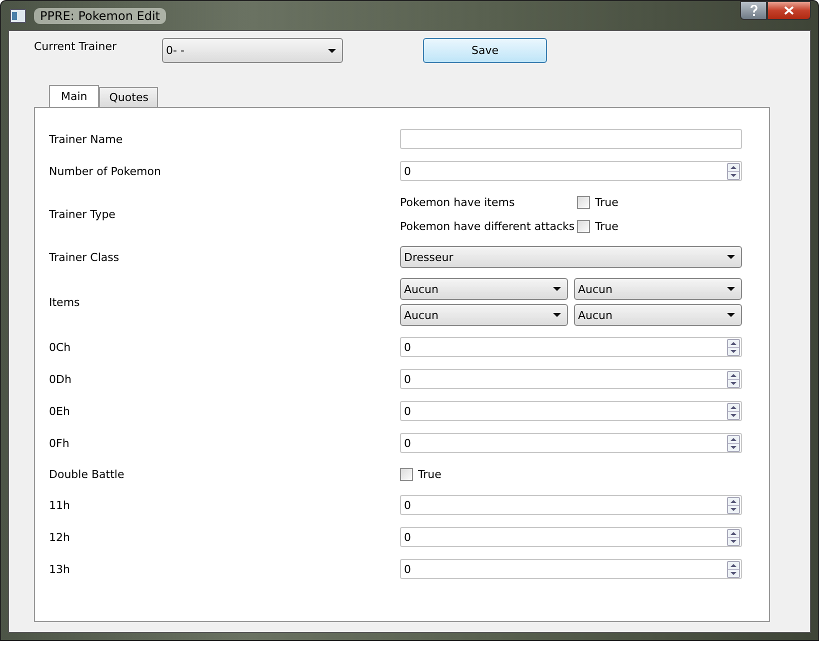 This screenshot has height=645, width=819. Describe the element at coordinates (74, 96) in the screenshot. I see `tab: Main` at that location.